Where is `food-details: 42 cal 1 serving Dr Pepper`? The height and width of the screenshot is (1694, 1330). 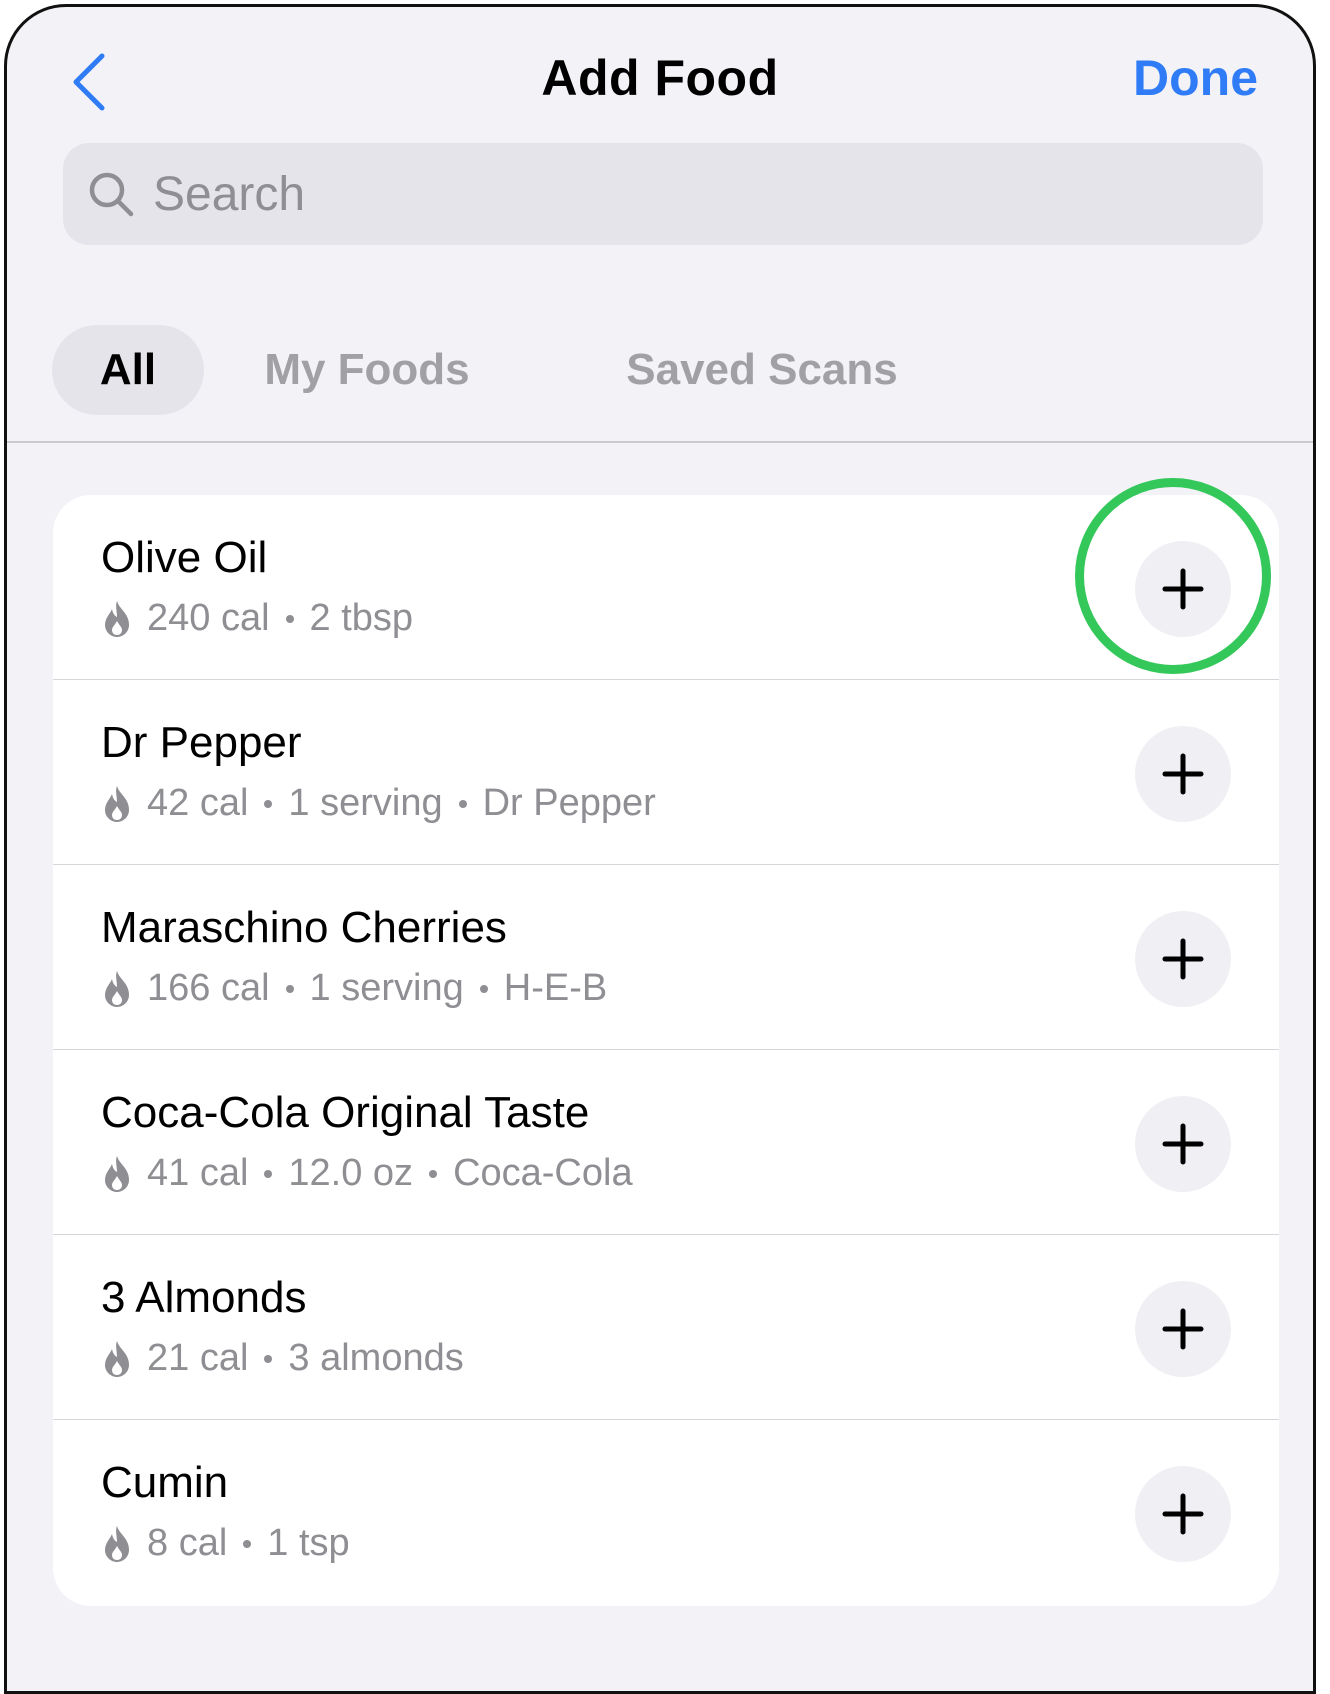 food-details: 42 cal 1 serving Dr Pepper is located at coordinates (378, 803).